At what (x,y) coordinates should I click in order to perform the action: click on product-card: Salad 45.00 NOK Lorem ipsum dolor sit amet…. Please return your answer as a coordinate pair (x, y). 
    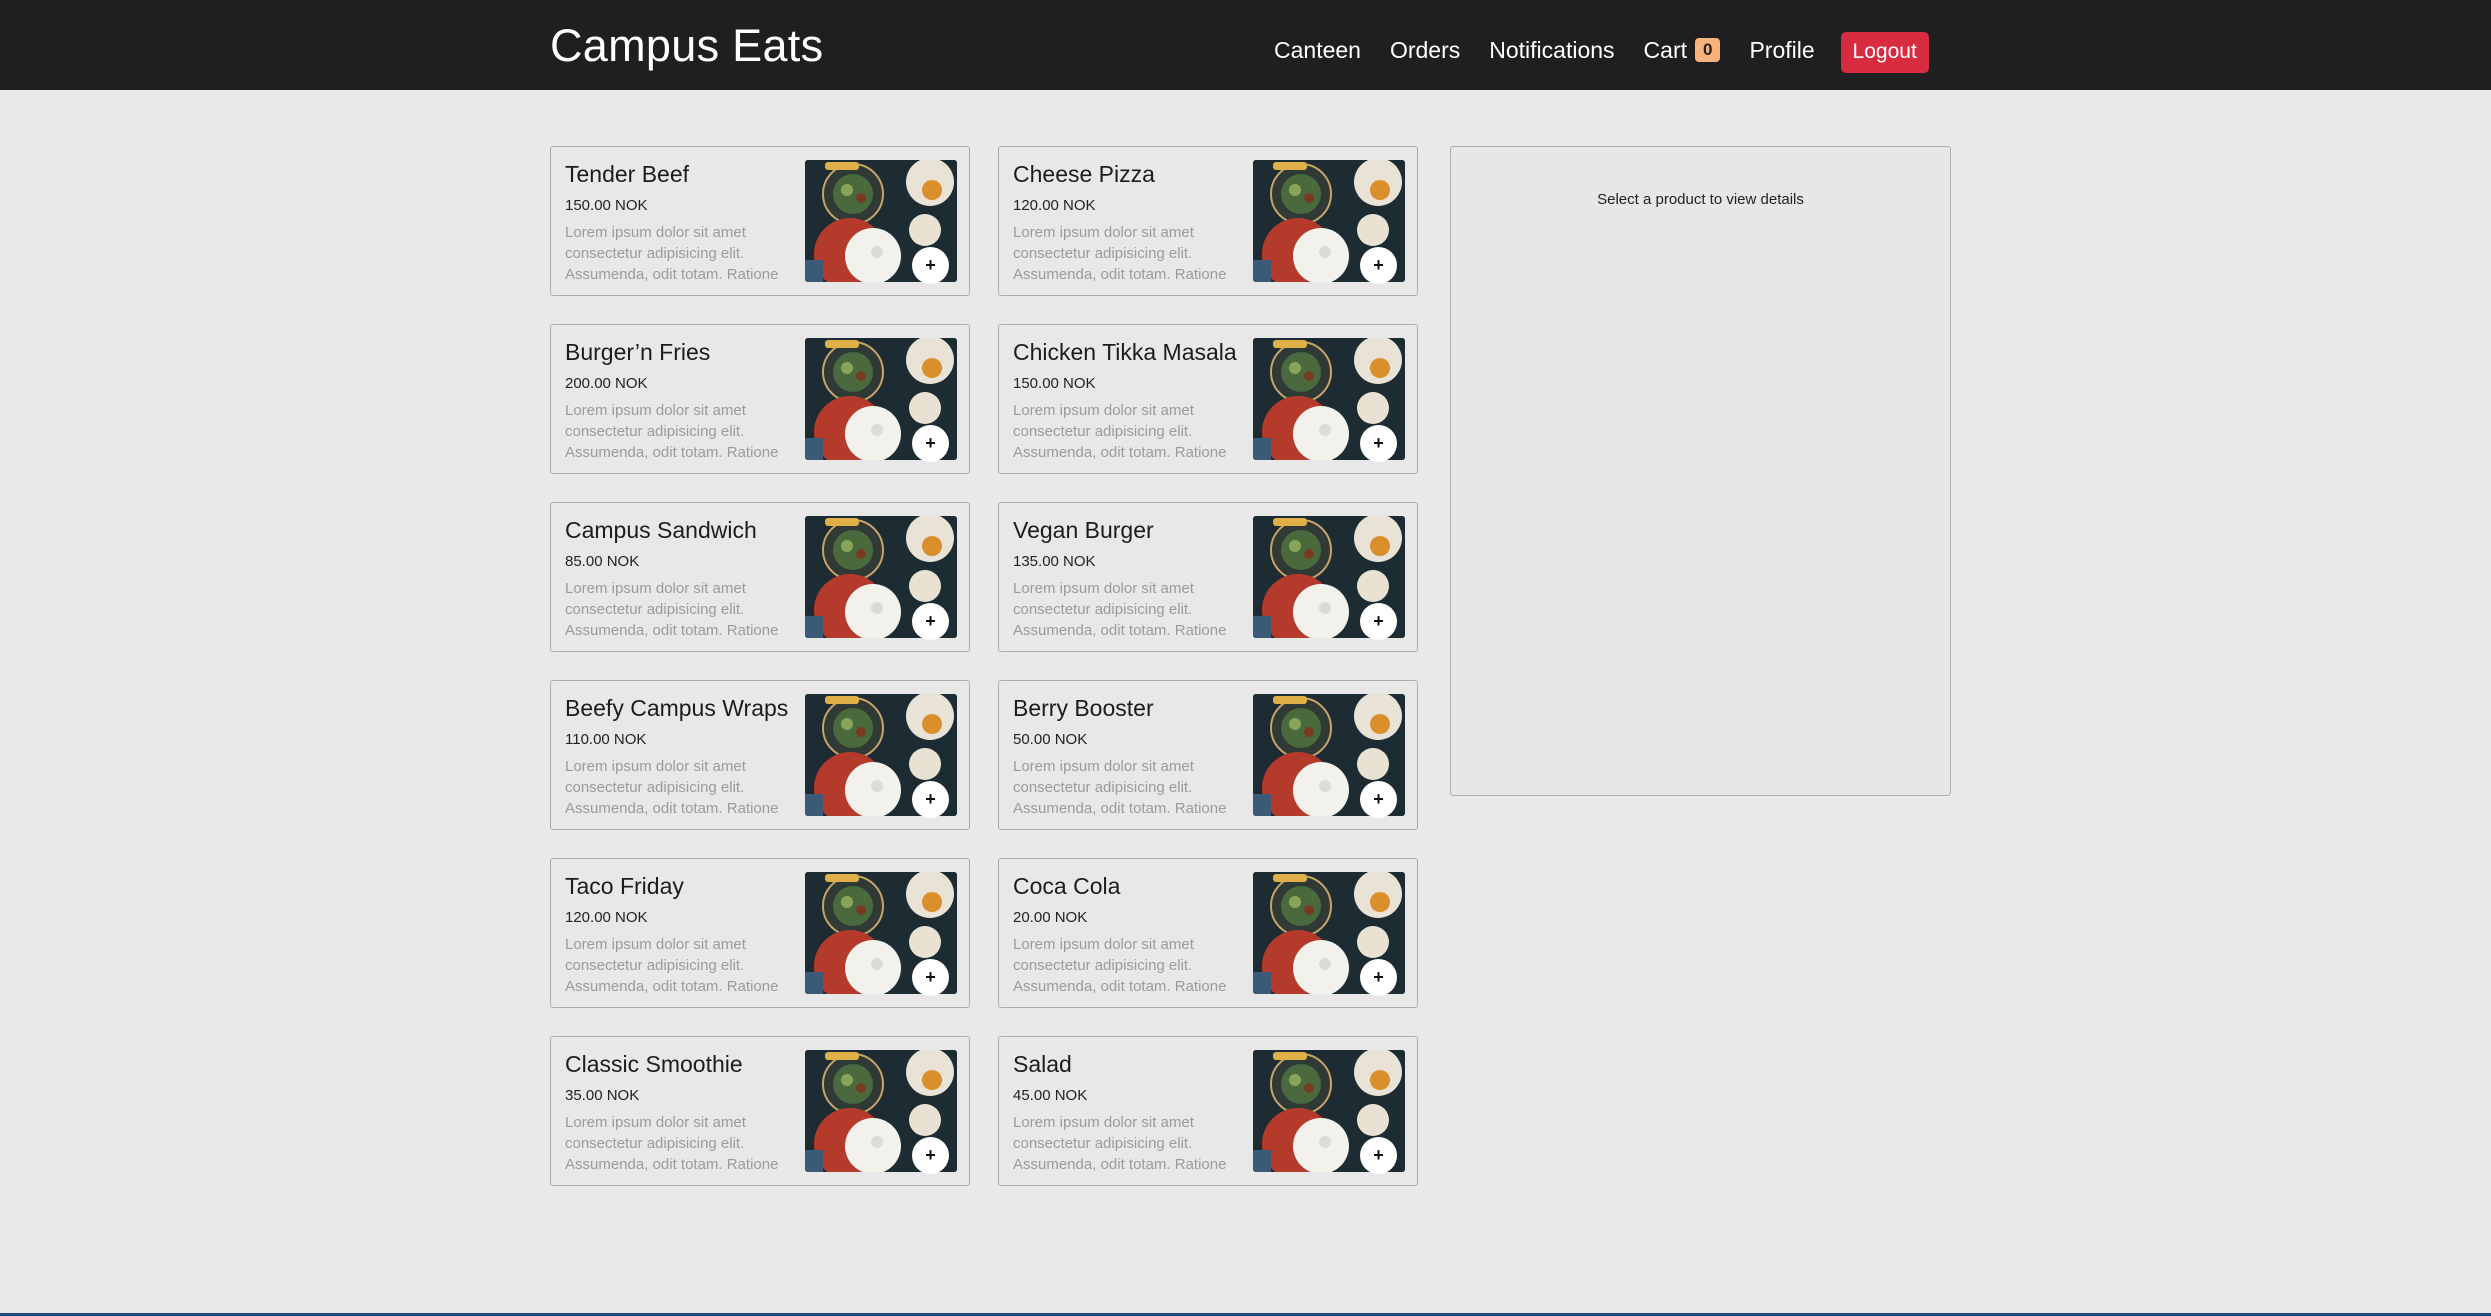
    Looking at the image, I should click on (1208, 1111).